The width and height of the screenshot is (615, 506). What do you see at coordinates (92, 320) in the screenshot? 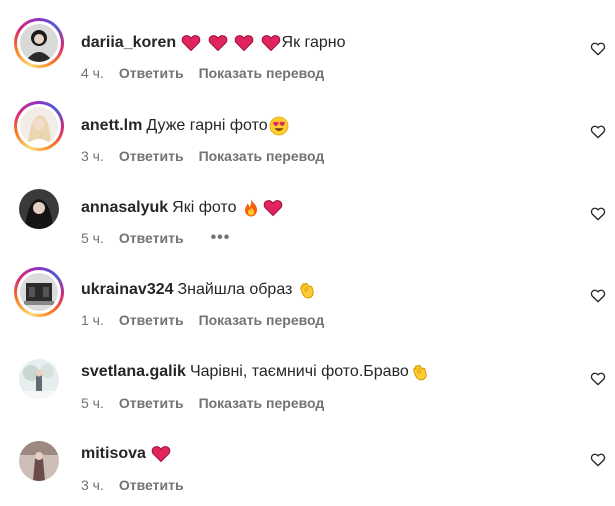
I see `comment-time: 1 ч.` at bounding box center [92, 320].